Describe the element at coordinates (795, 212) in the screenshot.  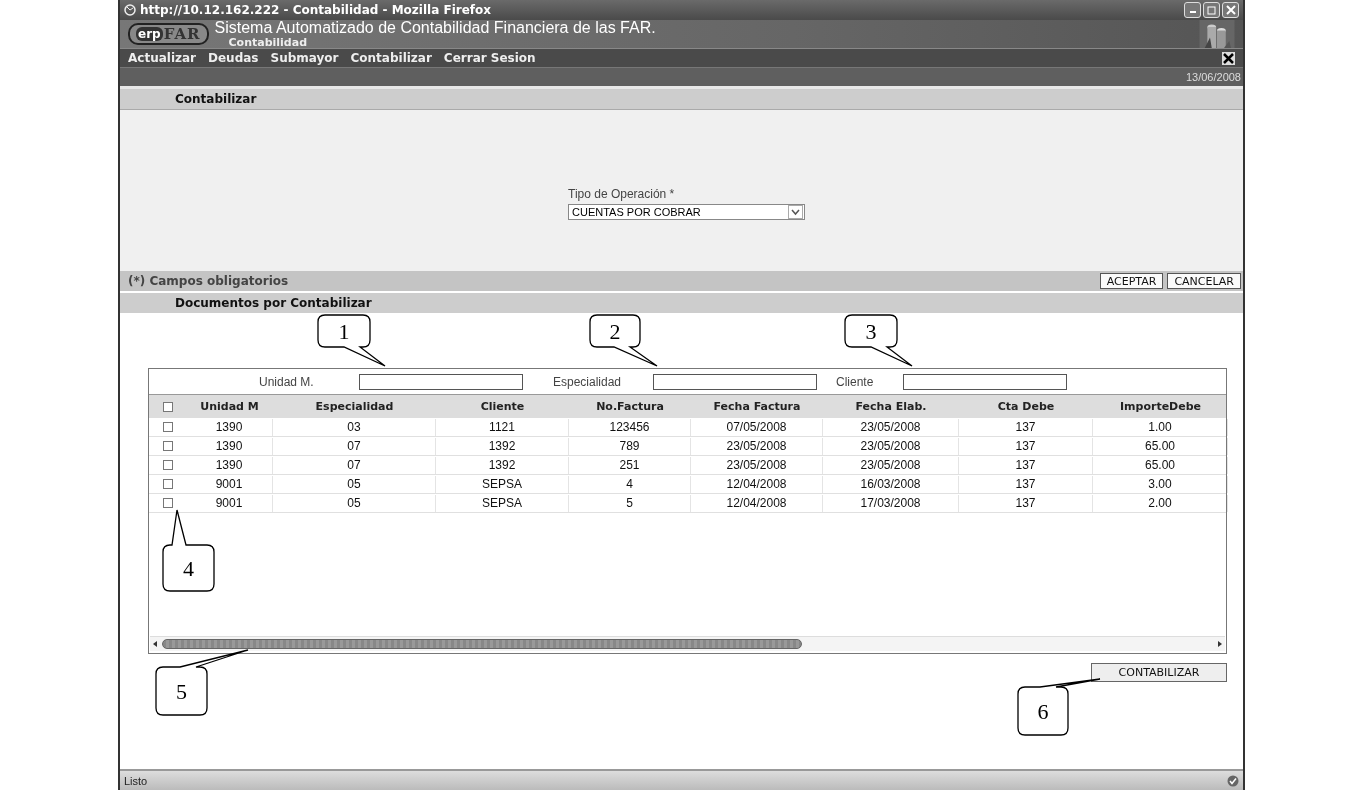
I see `caret-icon` at that location.